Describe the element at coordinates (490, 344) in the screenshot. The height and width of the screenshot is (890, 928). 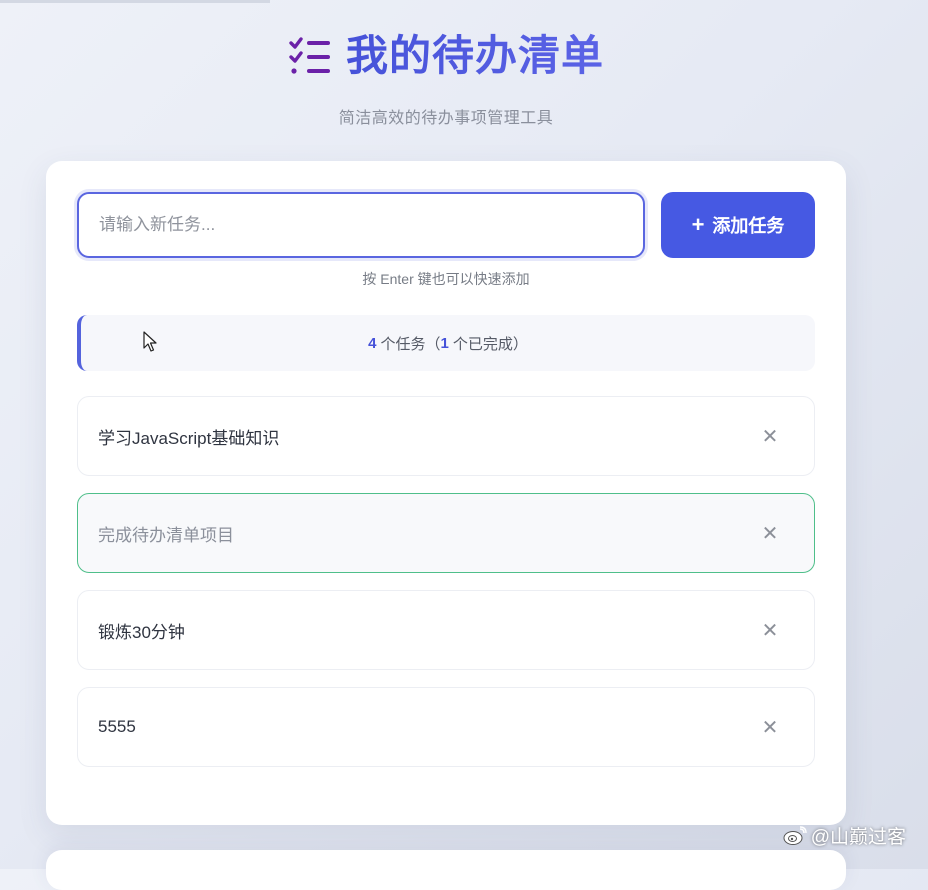
I see `completed-label: 个已完成）` at that location.